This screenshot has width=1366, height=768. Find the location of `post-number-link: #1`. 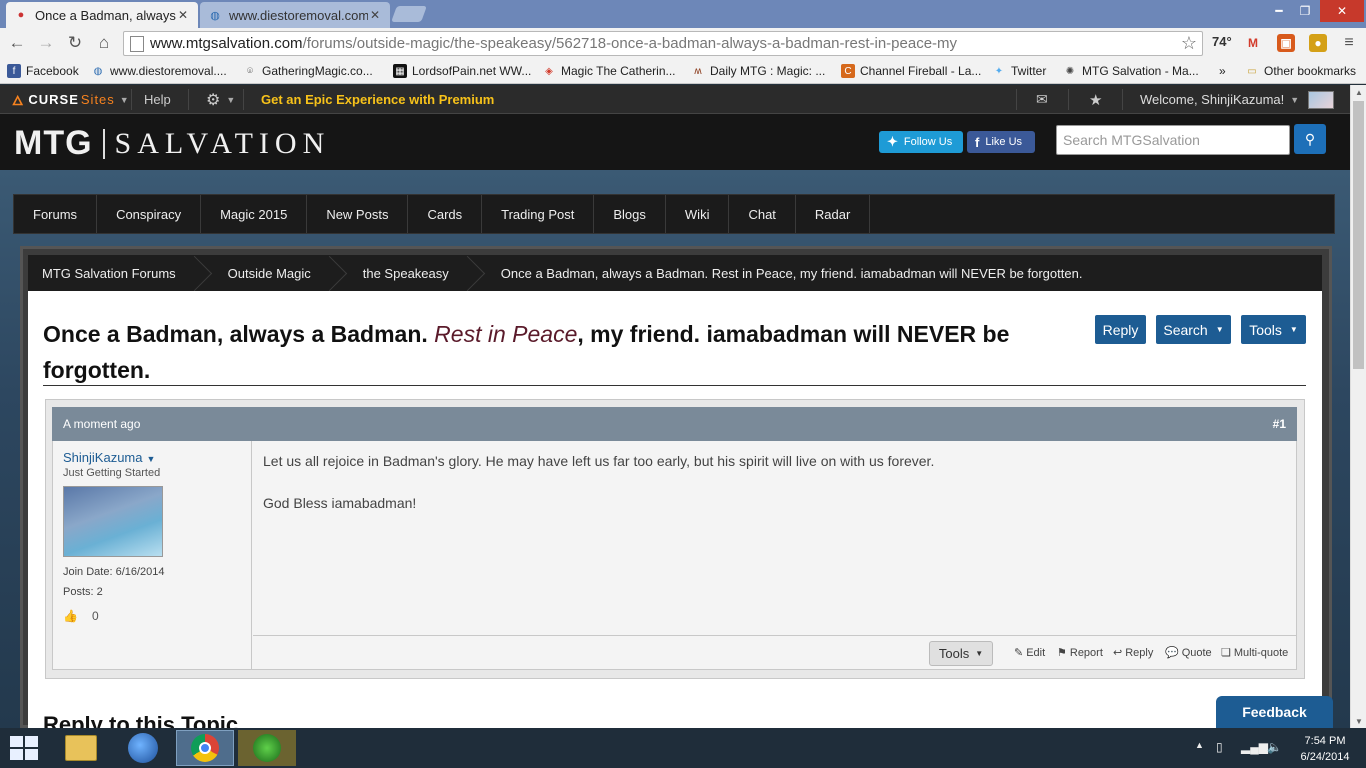

post-number-link: #1 is located at coordinates (1279, 424).